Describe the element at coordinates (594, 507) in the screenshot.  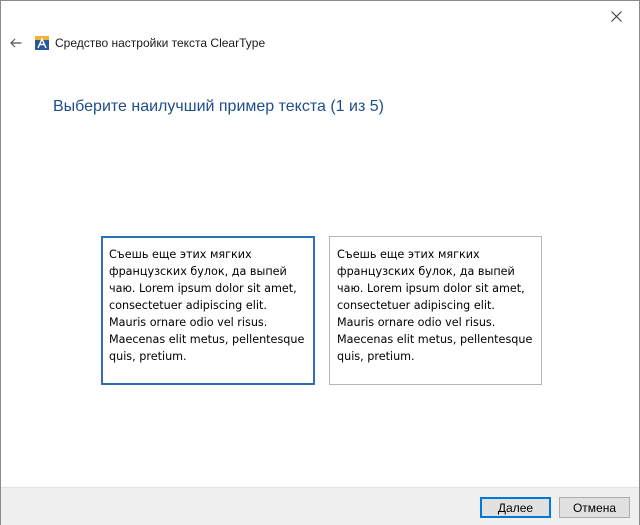
I see `cancel-button: Отмена` at that location.